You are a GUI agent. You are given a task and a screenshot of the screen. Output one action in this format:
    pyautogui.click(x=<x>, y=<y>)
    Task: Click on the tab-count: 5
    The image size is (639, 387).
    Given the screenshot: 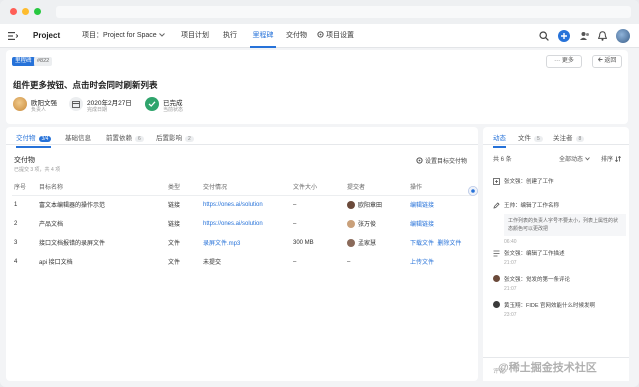 What is the action you would take?
    pyautogui.click(x=538, y=139)
    